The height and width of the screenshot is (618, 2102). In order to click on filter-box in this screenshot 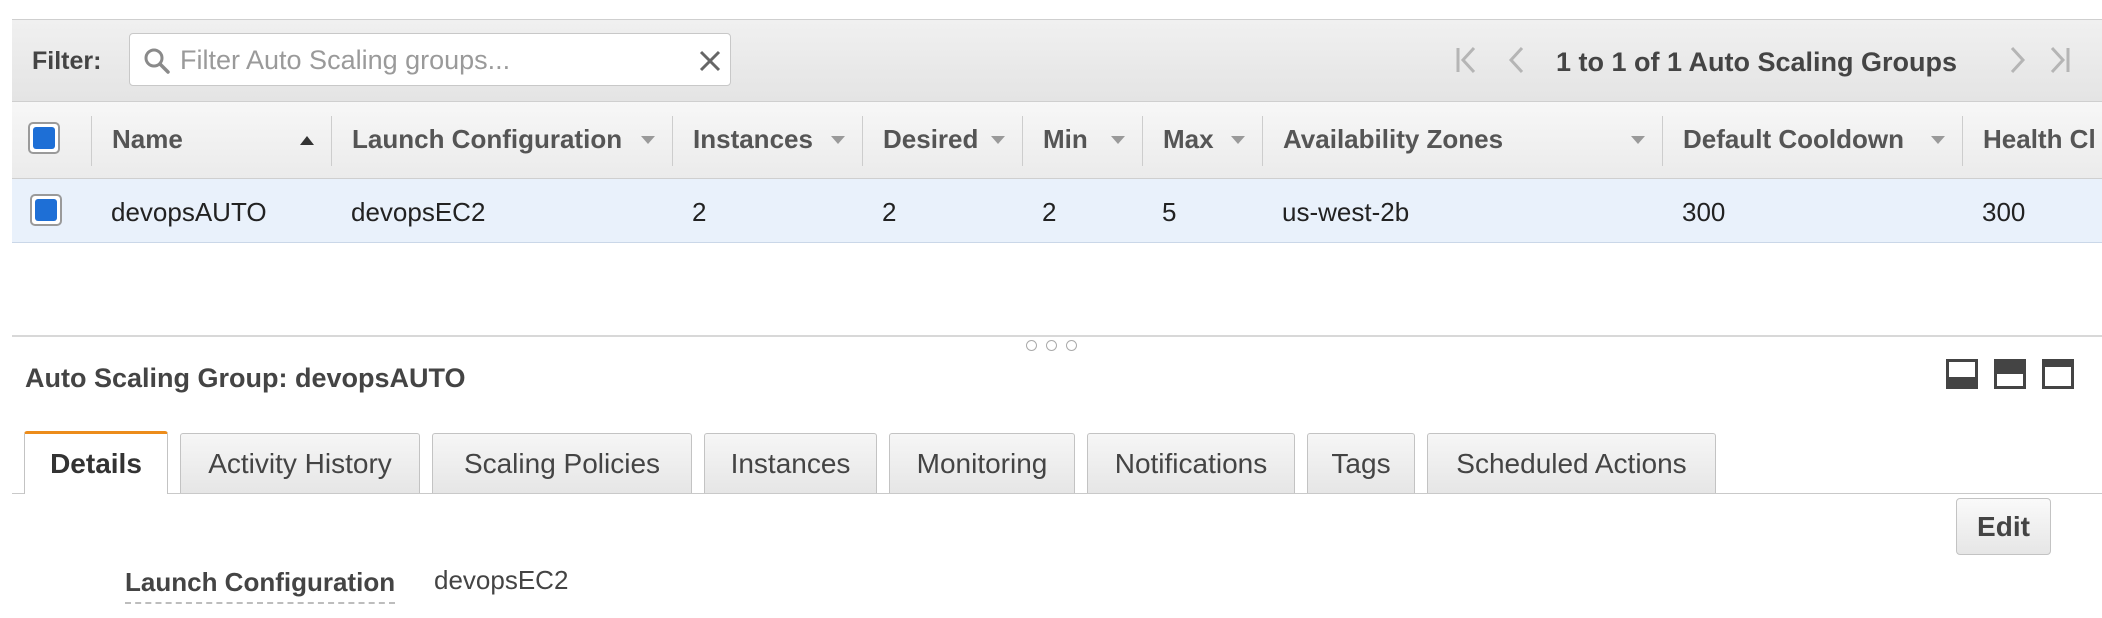, I will do `click(430, 59)`.